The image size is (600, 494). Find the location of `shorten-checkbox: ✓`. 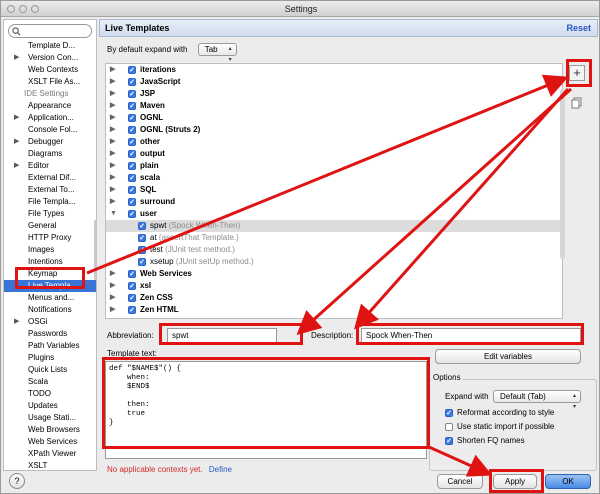

shorten-checkbox: ✓ is located at coordinates (449, 441).